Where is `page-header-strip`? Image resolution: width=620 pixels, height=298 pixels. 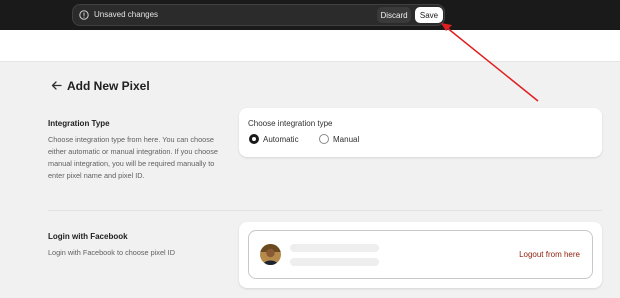 page-header-strip is located at coordinates (310, 46).